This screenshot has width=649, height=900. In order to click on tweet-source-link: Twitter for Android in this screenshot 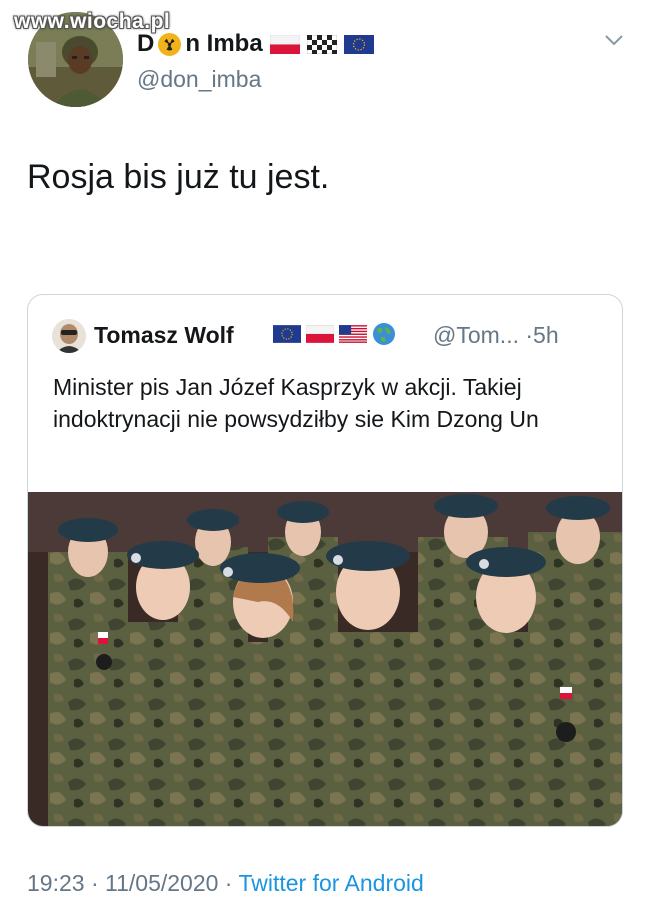, I will do `click(330, 883)`.